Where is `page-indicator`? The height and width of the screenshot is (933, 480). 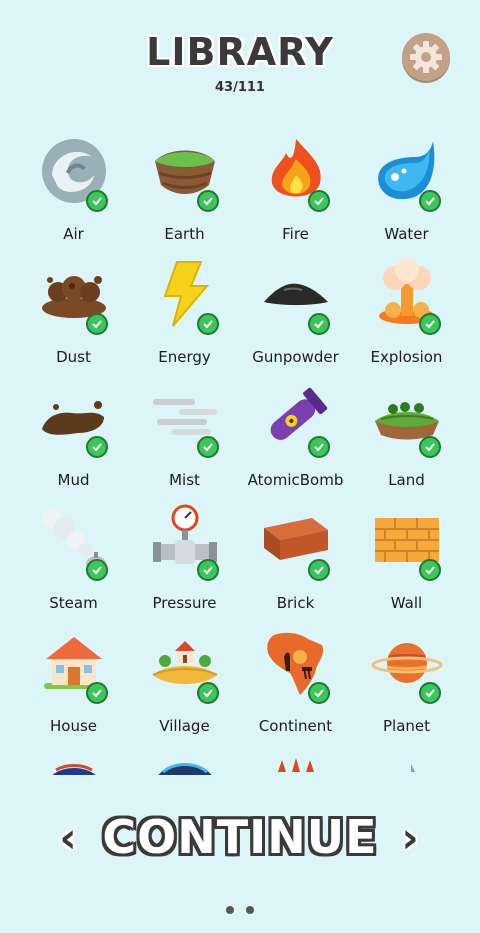 page-indicator is located at coordinates (240, 910).